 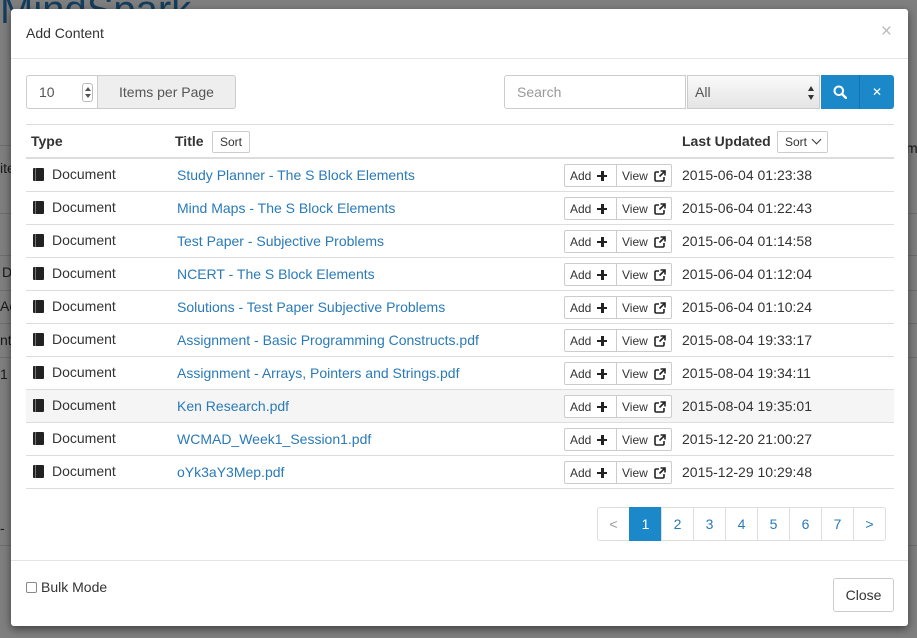 I want to click on spinner-arrows-icon, so click(x=87, y=92).